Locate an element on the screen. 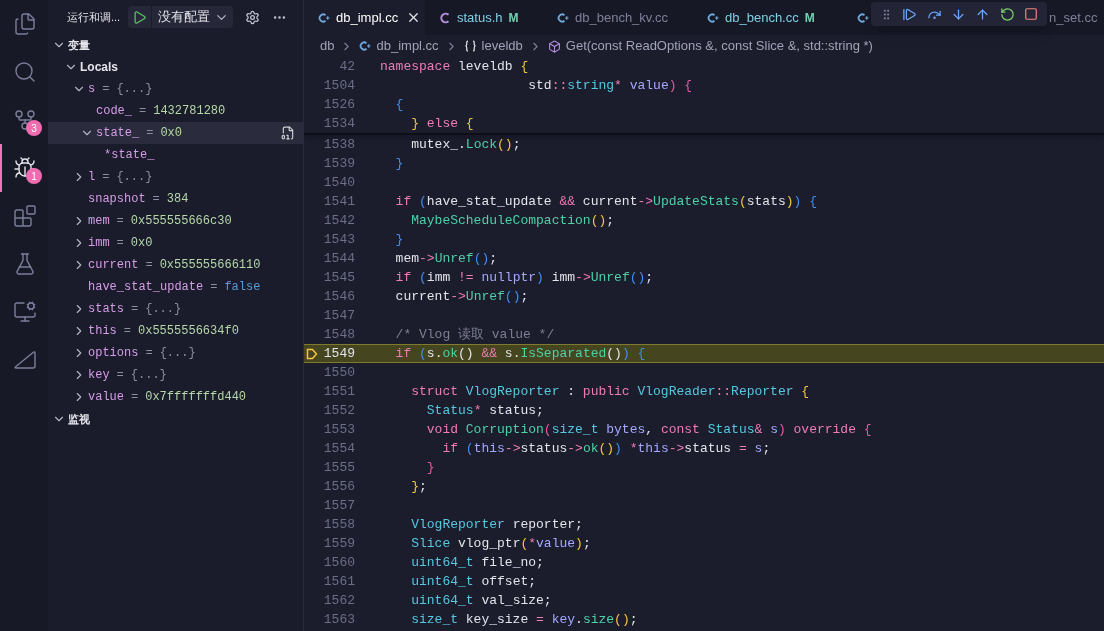 This screenshot has height=631, width=1104. section-title: 变量 is located at coordinates (79, 45).